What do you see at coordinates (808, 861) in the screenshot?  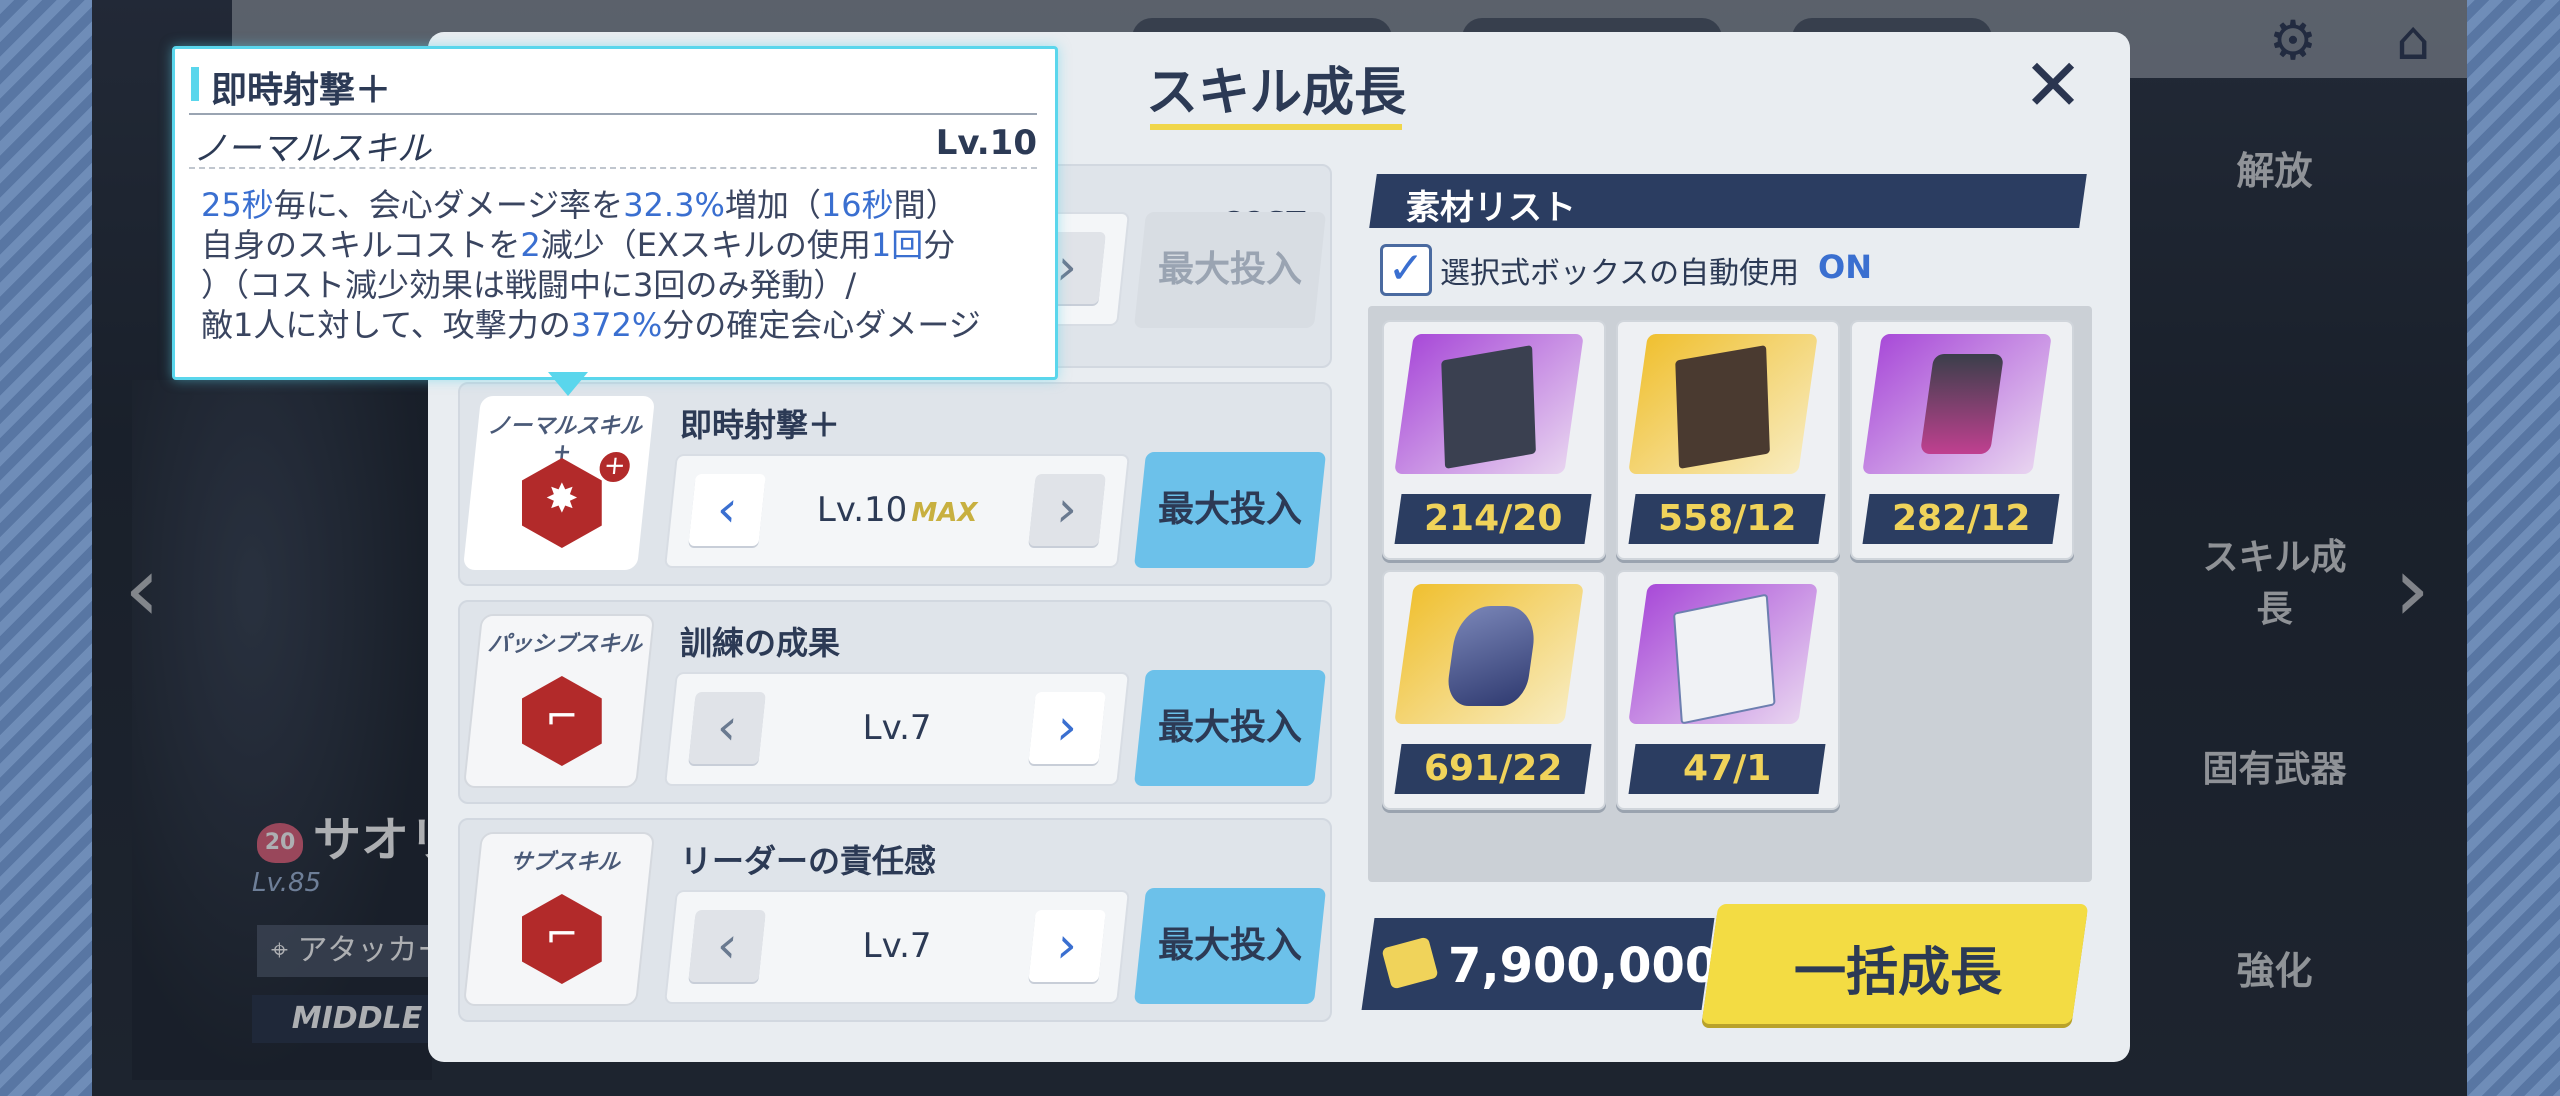 I see `skill-name: リーダーの責任感` at bounding box center [808, 861].